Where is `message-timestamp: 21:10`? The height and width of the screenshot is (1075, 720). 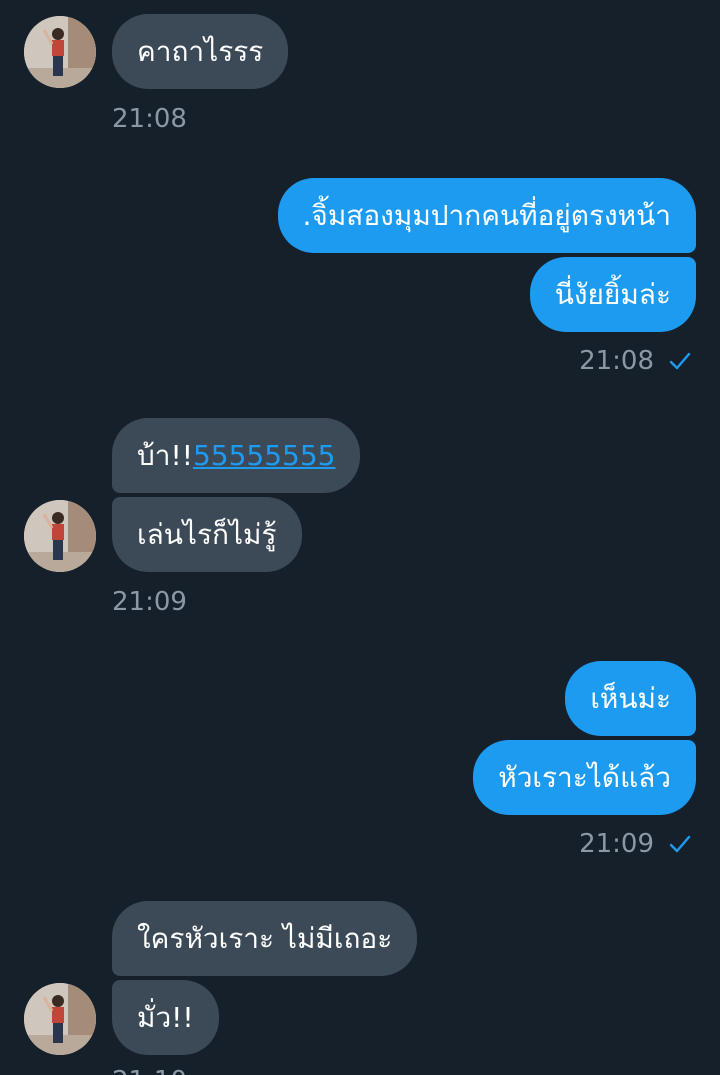 message-timestamp: 21:10 is located at coordinates (149, 1070).